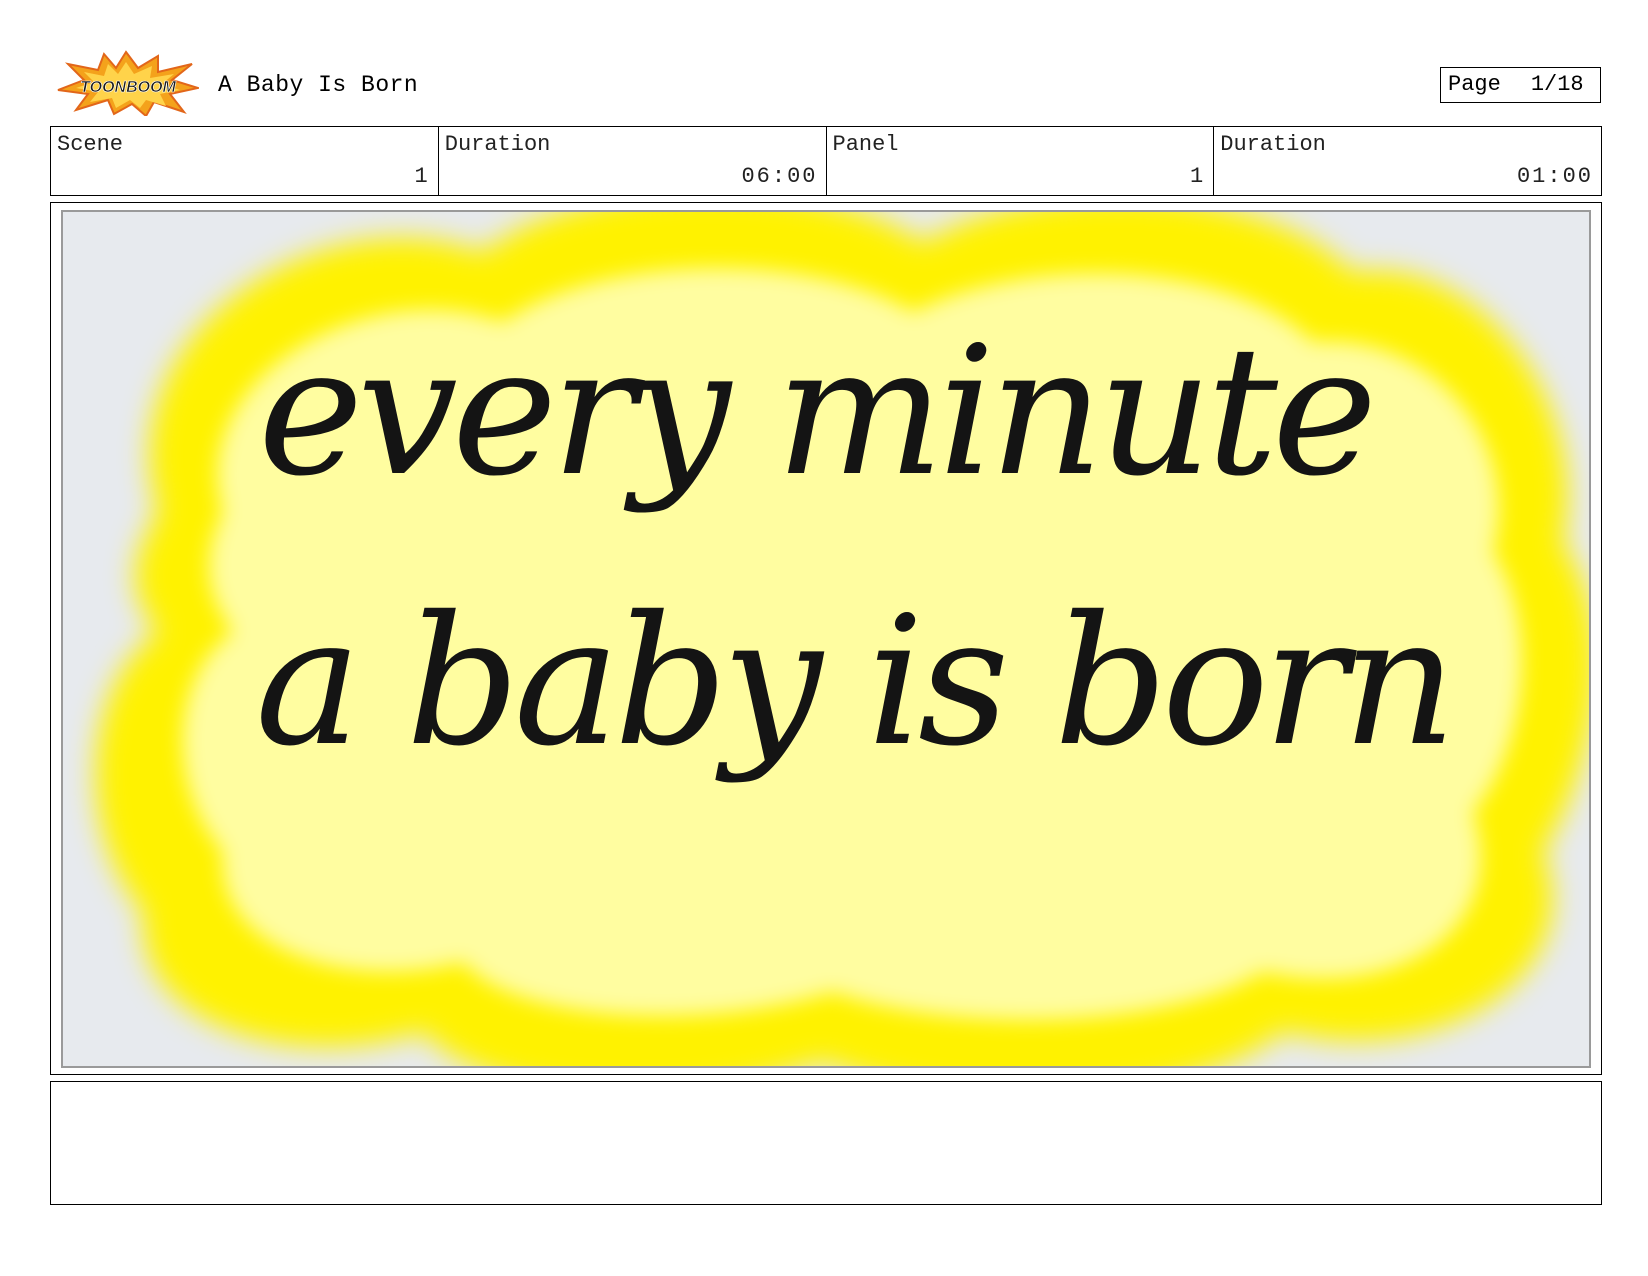 Image resolution: width=1648 pixels, height=1276 pixels. Describe the element at coordinates (826, 1090) in the screenshot. I see `panel-notes-text` at that location.